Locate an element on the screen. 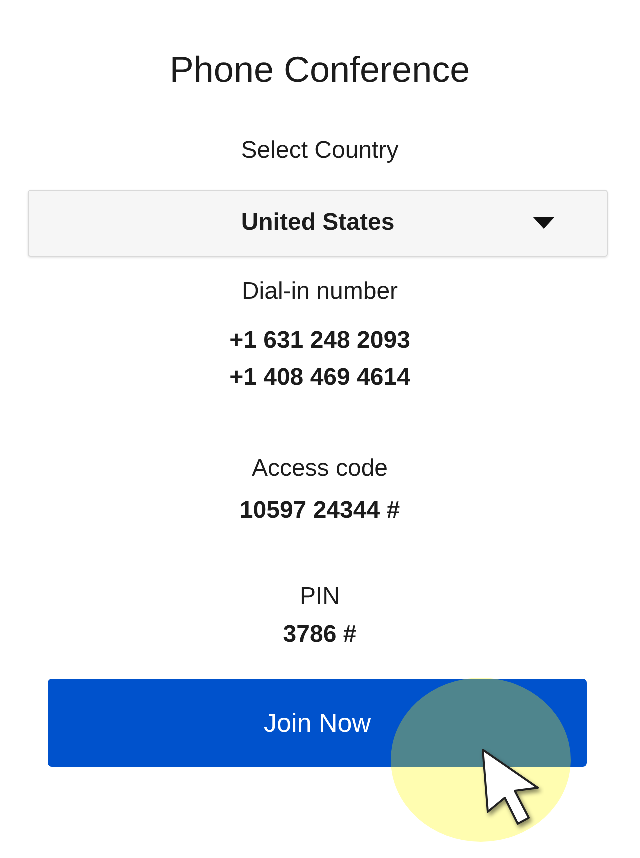  dial-in-label: Dial-in number is located at coordinates (320, 292).